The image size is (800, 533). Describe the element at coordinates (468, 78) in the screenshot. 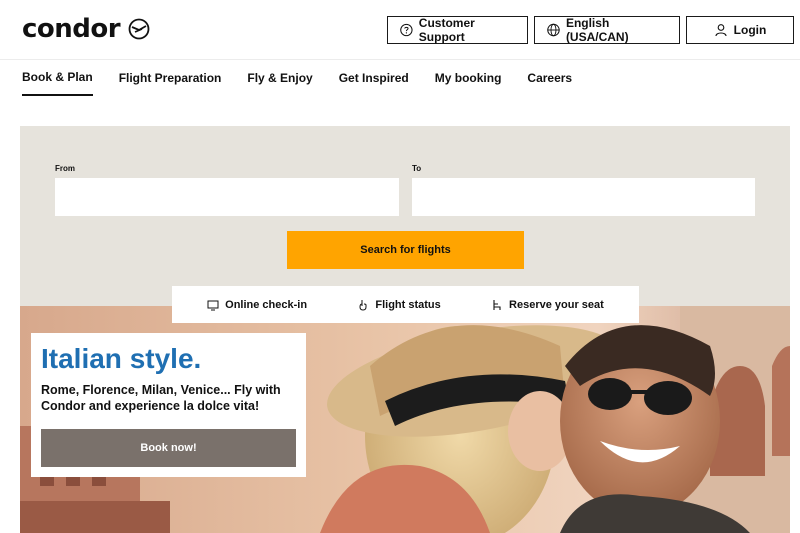

I see `nav-item-my-booking: My booking` at that location.